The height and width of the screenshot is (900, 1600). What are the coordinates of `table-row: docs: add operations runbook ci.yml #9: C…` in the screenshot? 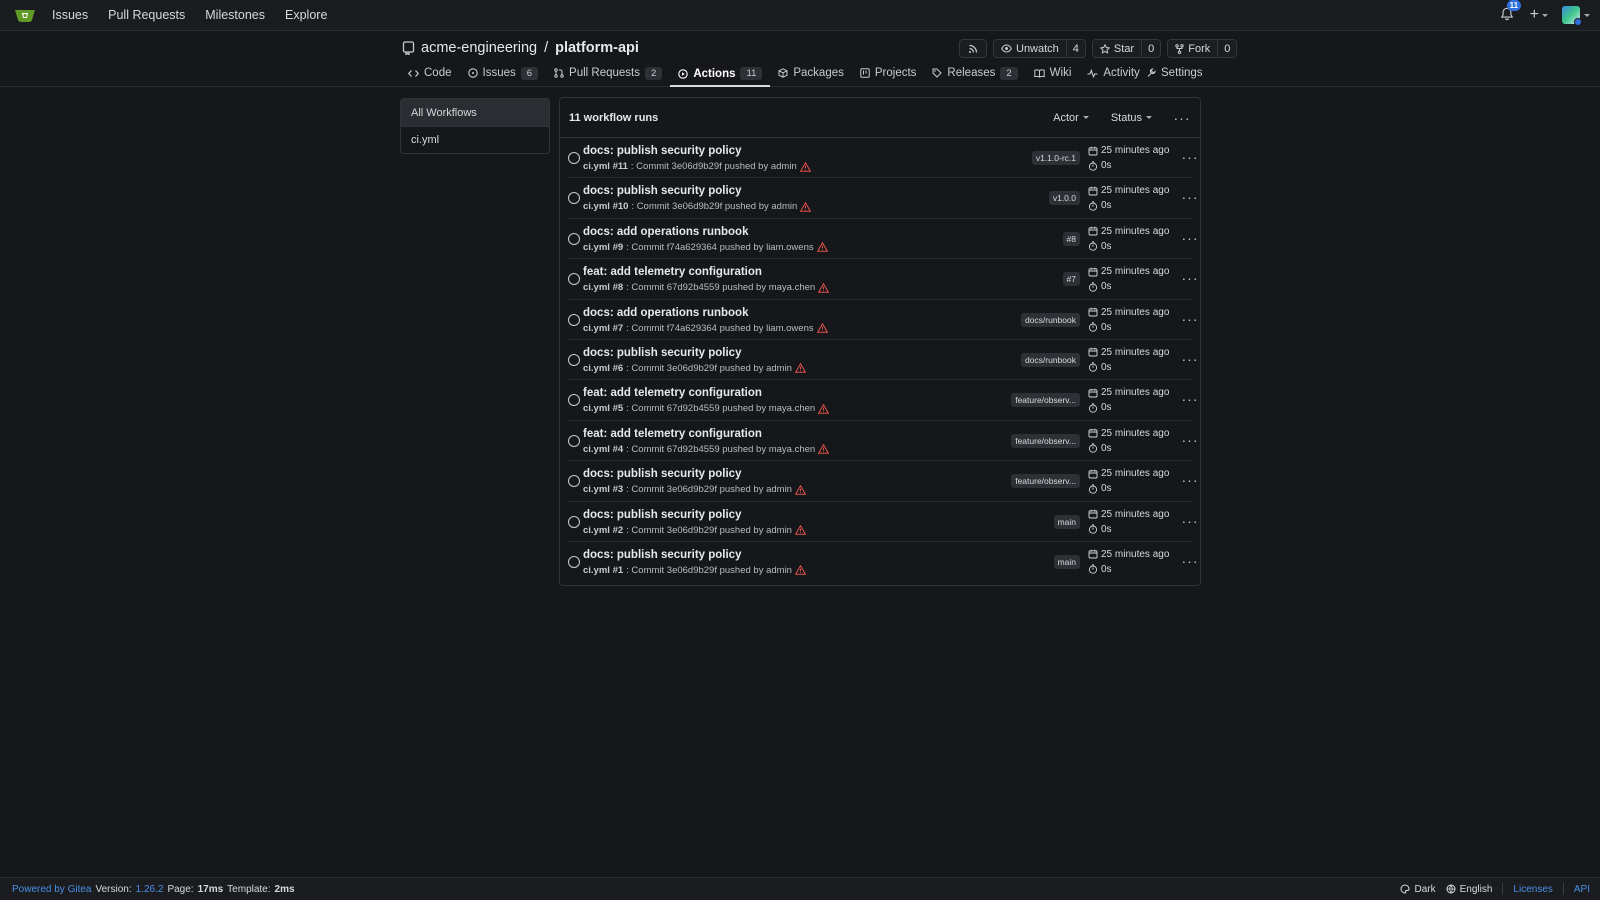 It's located at (883, 239).